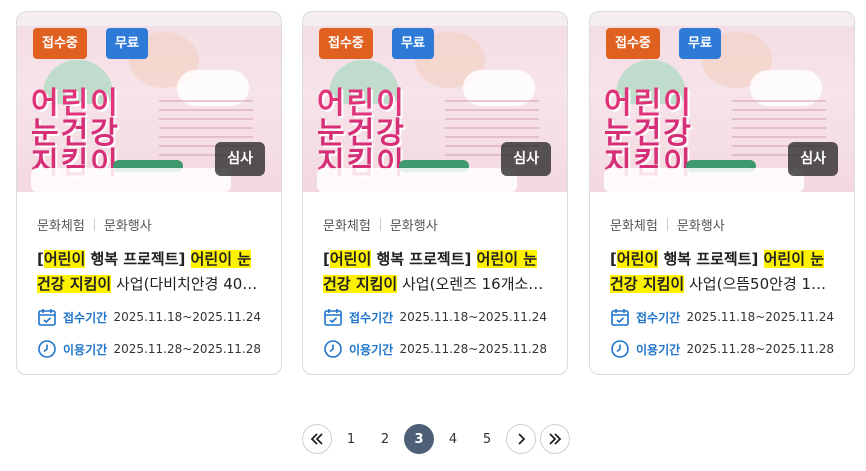  Describe the element at coordinates (437, 440) in the screenshot. I see `pagination: 1 2 3 4 5` at that location.